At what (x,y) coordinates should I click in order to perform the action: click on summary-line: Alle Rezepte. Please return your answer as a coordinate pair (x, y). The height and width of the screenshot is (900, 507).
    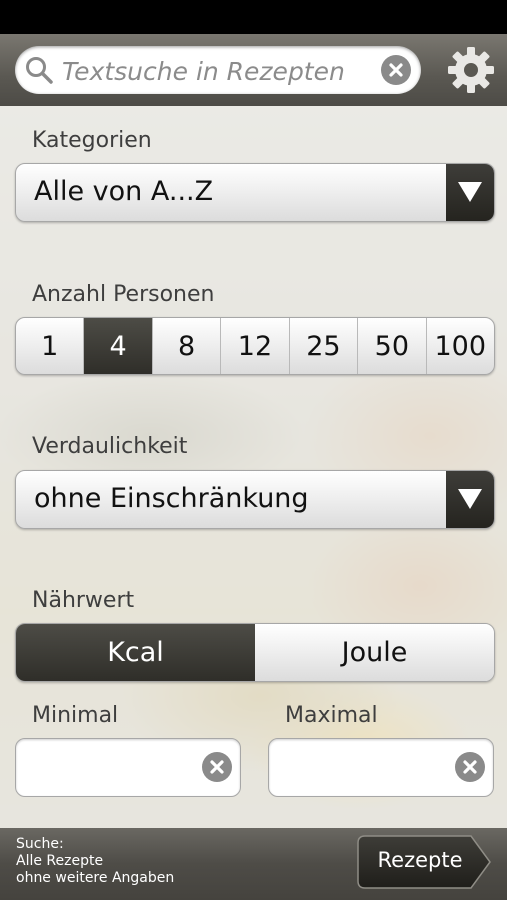
    Looking at the image, I should click on (60, 861).